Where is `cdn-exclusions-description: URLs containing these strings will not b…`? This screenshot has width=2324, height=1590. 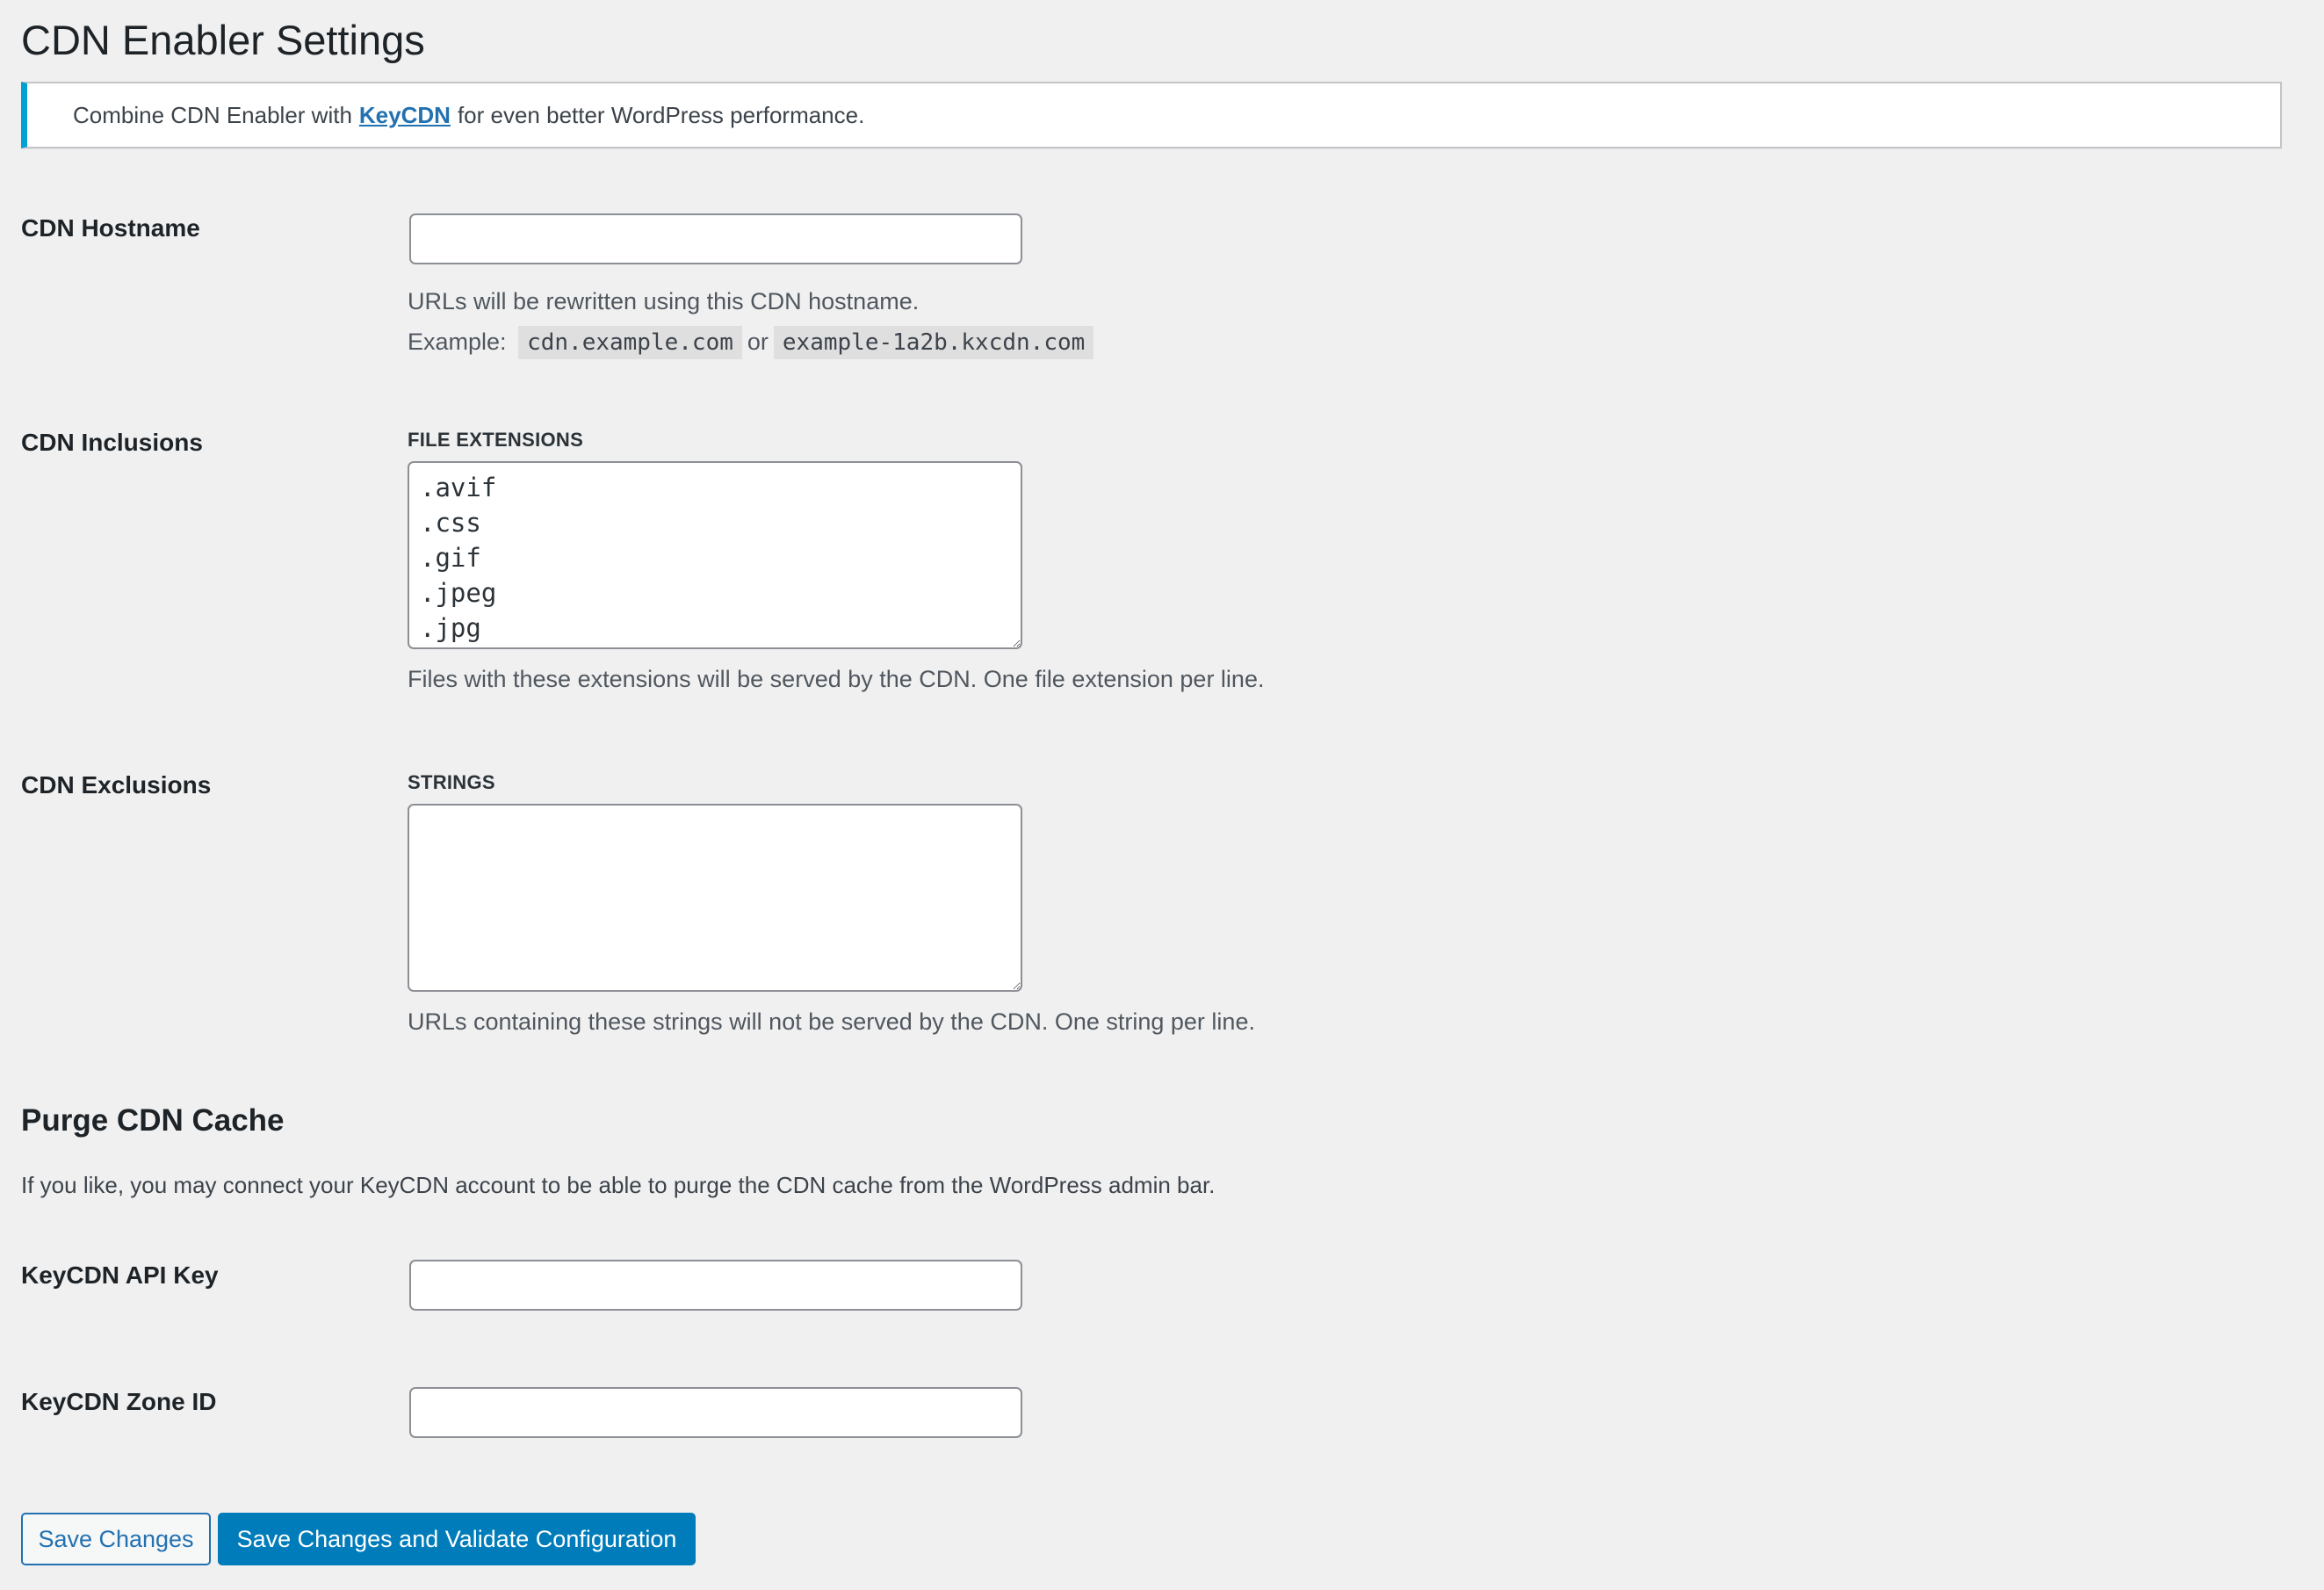
cdn-exclusions-description: URLs containing these strings will not b… is located at coordinates (831, 1021).